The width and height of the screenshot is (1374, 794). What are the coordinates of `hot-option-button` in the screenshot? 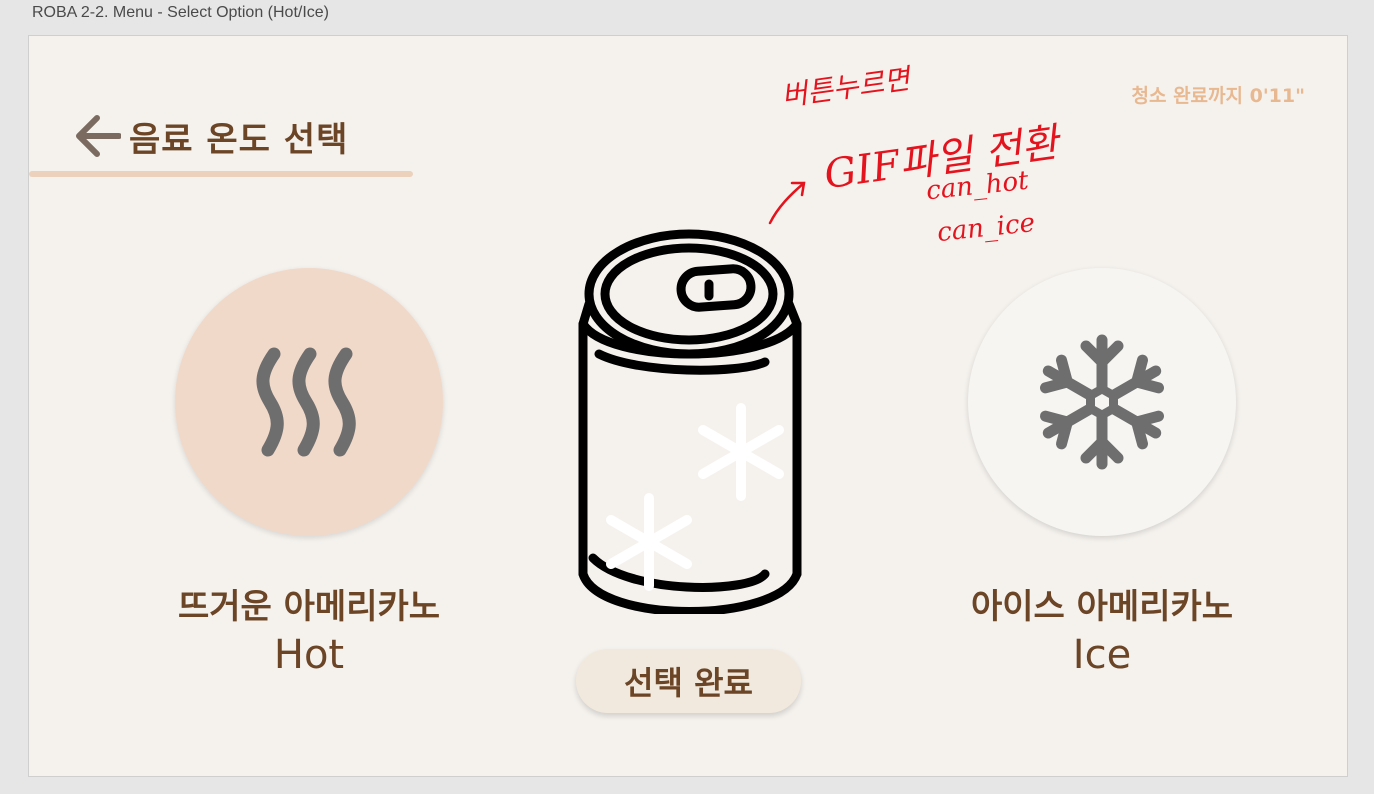 It's located at (309, 402).